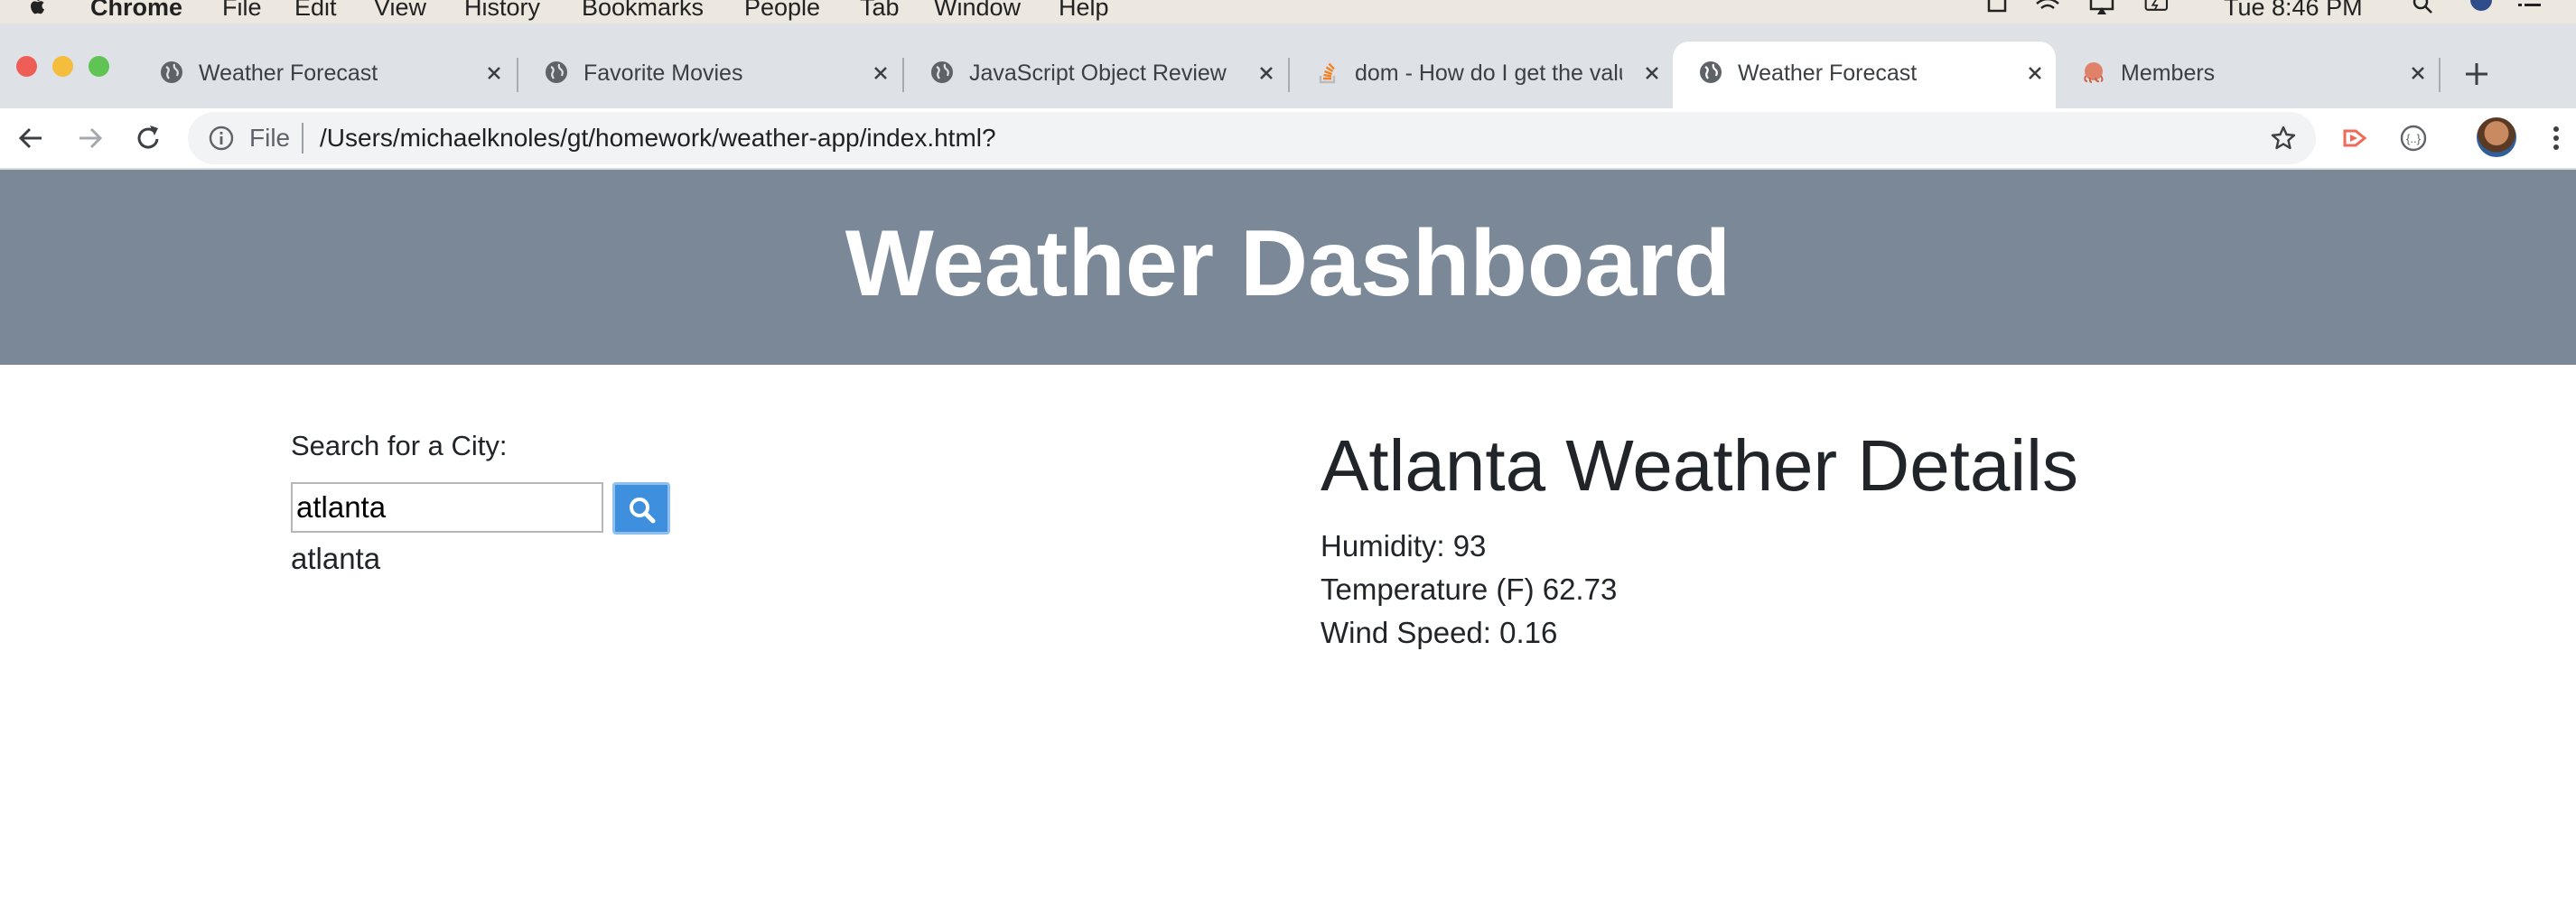 The image size is (2576, 921). What do you see at coordinates (2556, 138) in the screenshot?
I see `kebab-menu-icon` at bounding box center [2556, 138].